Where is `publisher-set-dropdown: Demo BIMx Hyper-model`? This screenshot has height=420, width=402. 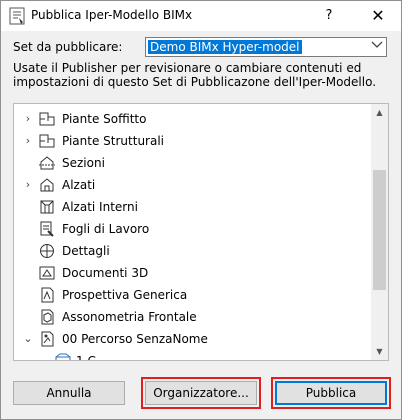 publisher-set-dropdown: Demo BIMx Hyper-model is located at coordinates (266, 47).